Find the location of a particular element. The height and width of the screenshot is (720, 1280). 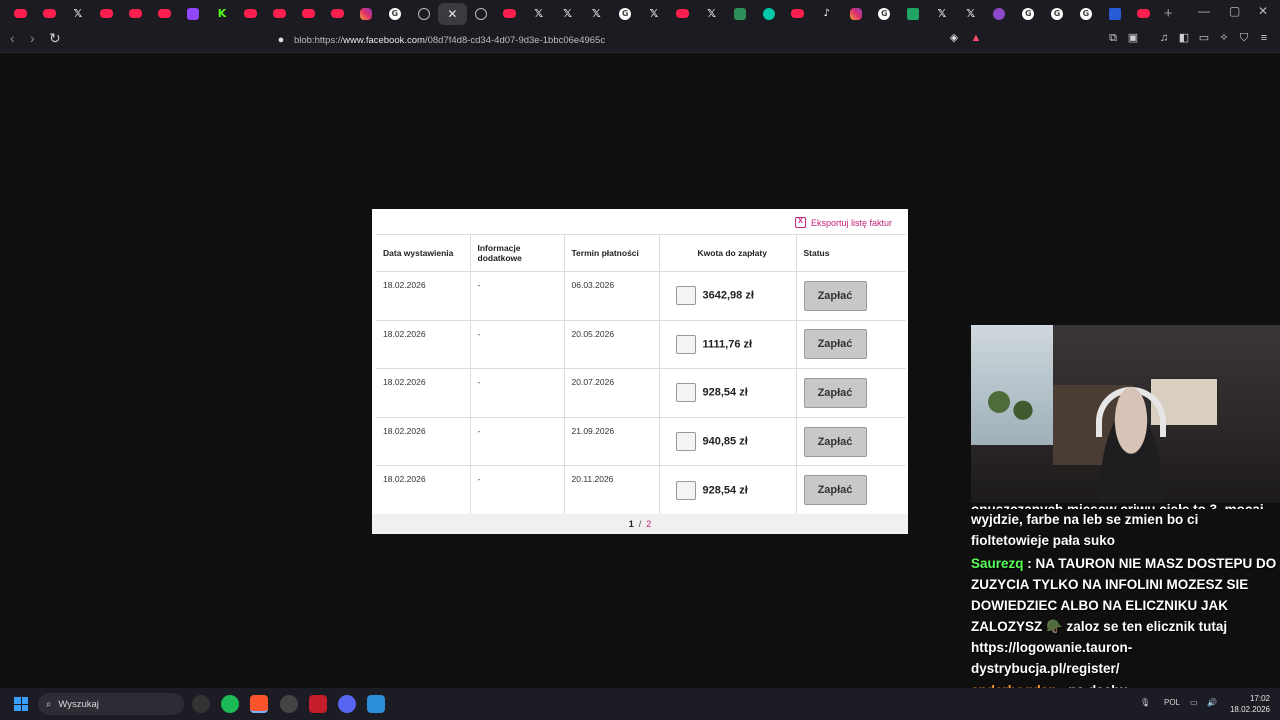

music-icon: ♫ is located at coordinates (1164, 38).